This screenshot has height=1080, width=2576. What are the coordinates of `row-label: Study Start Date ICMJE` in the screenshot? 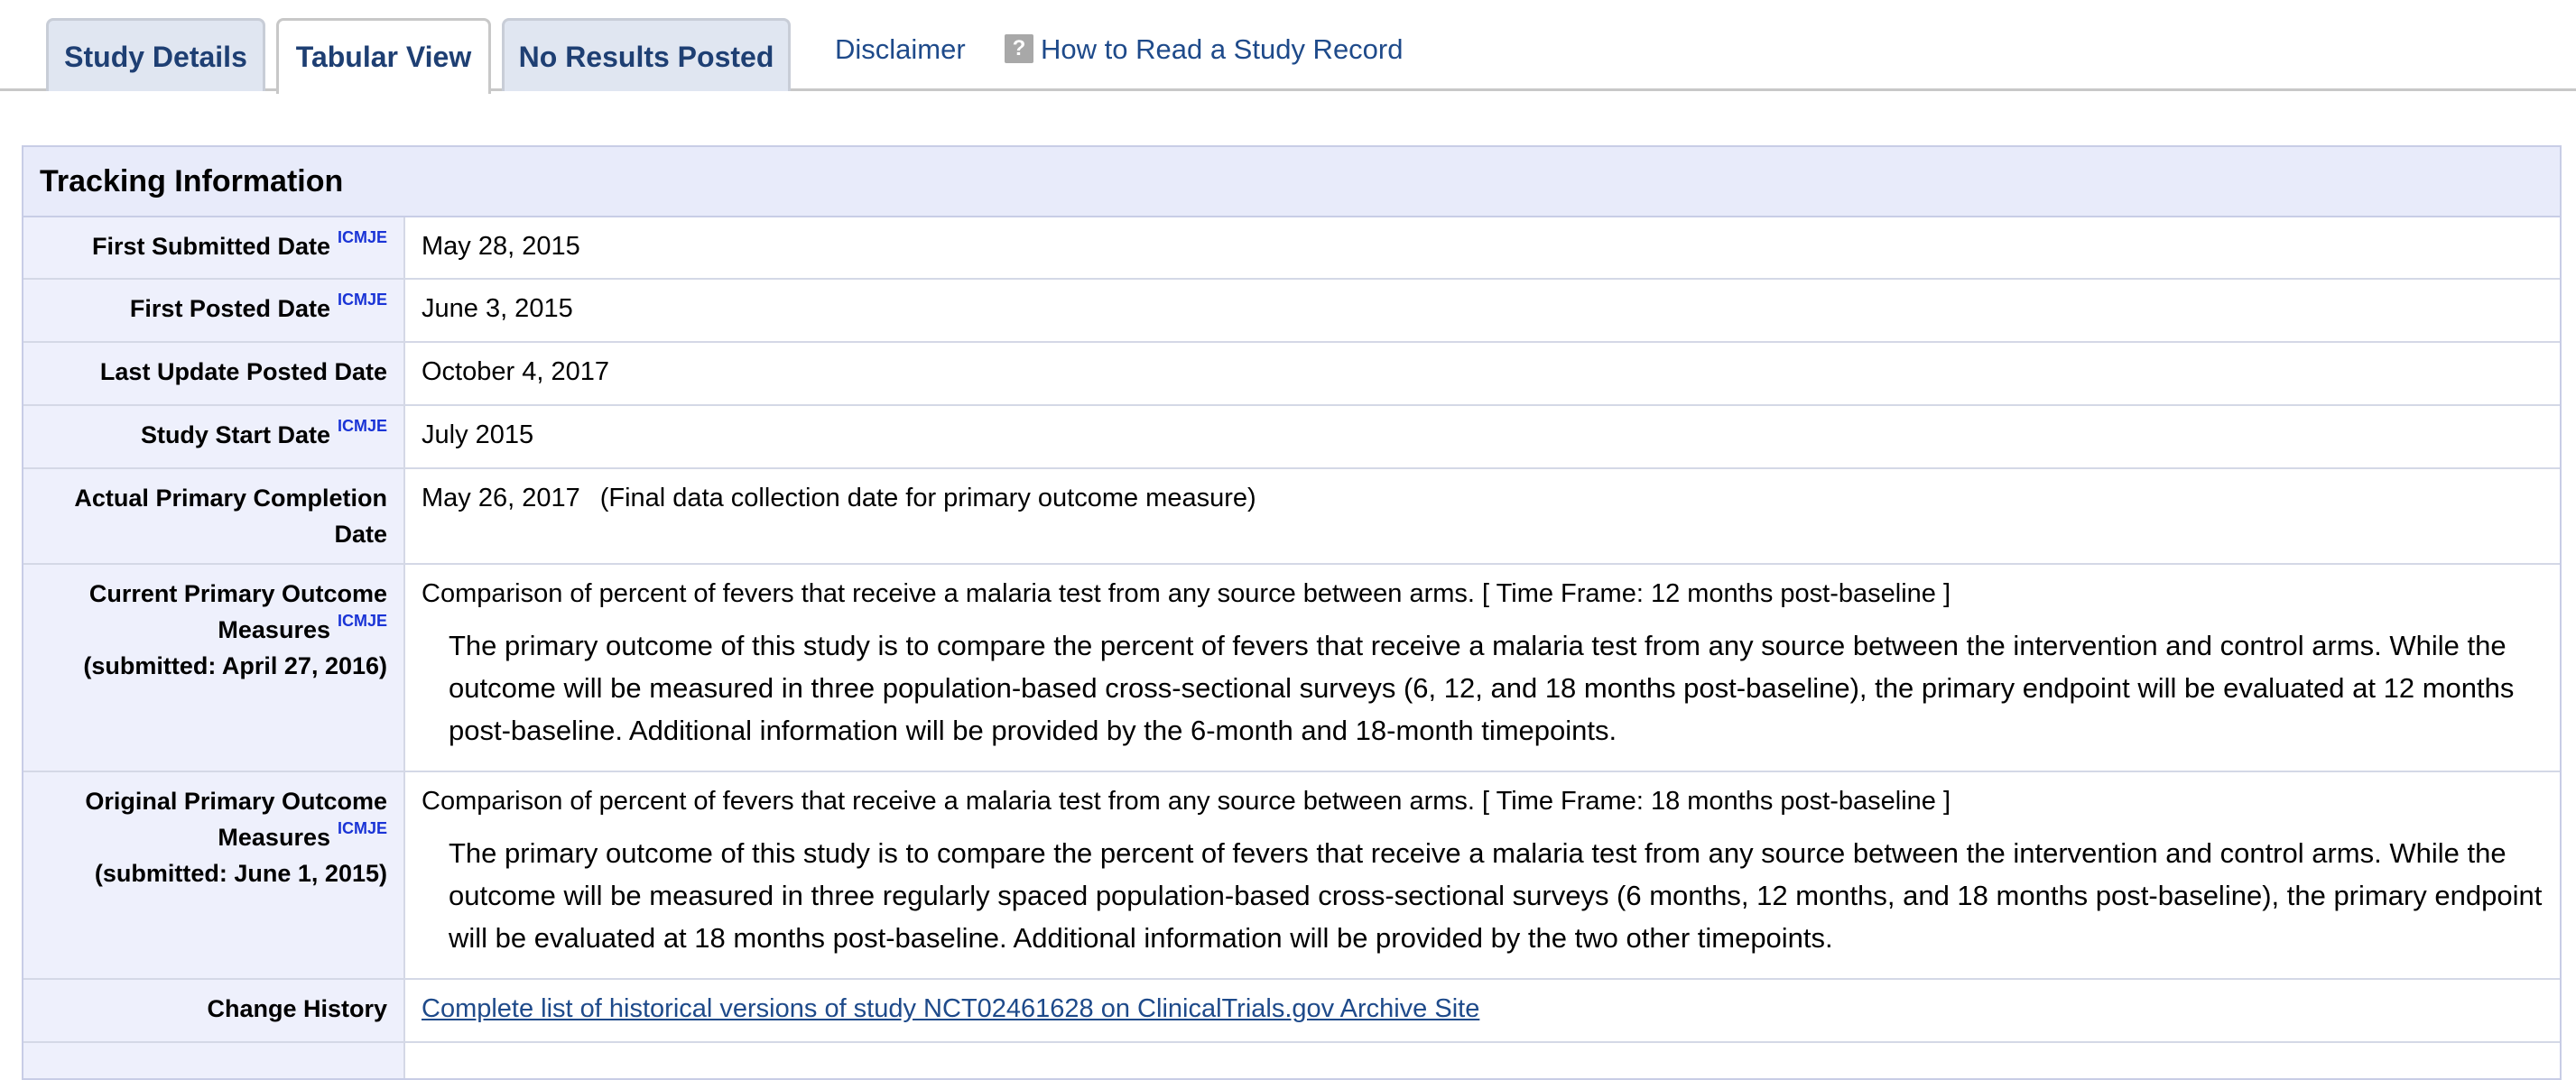 It's located at (214, 436).